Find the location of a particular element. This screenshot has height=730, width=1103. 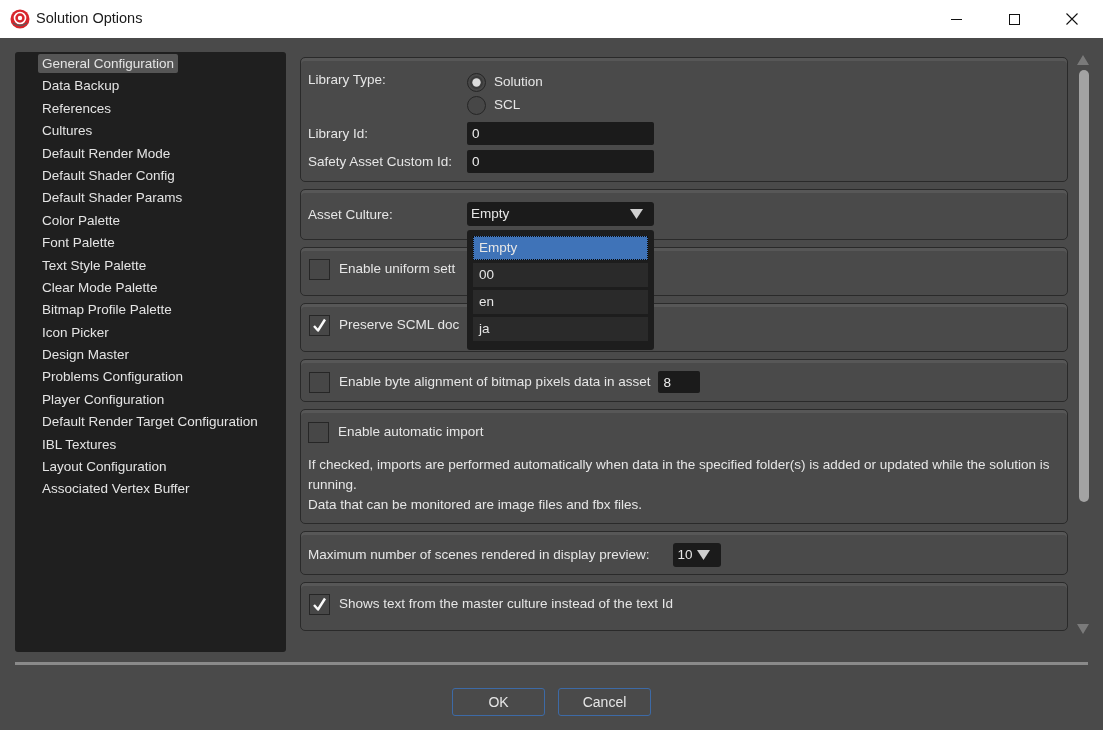

window-title: Solution Options is located at coordinates (89, 19).